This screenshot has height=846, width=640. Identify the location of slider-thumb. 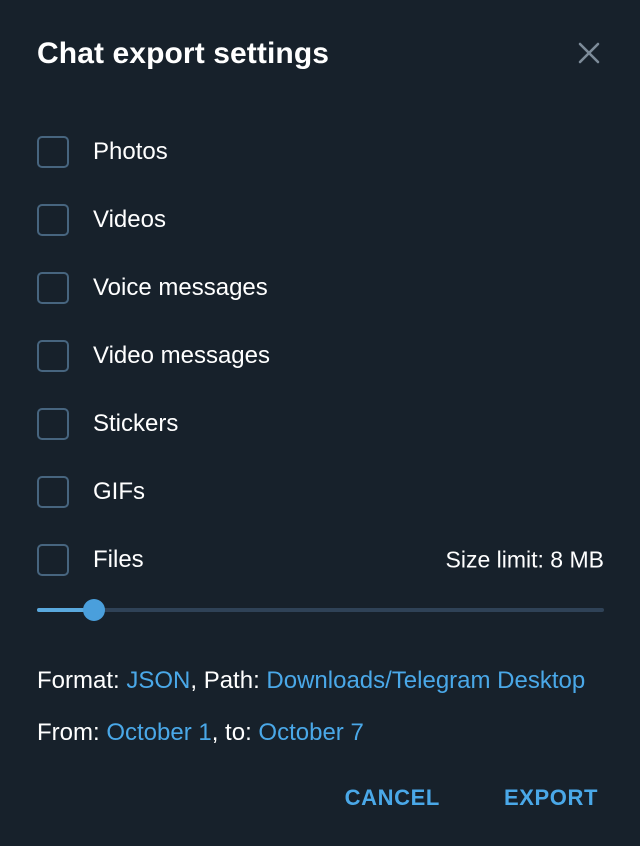
(94, 610).